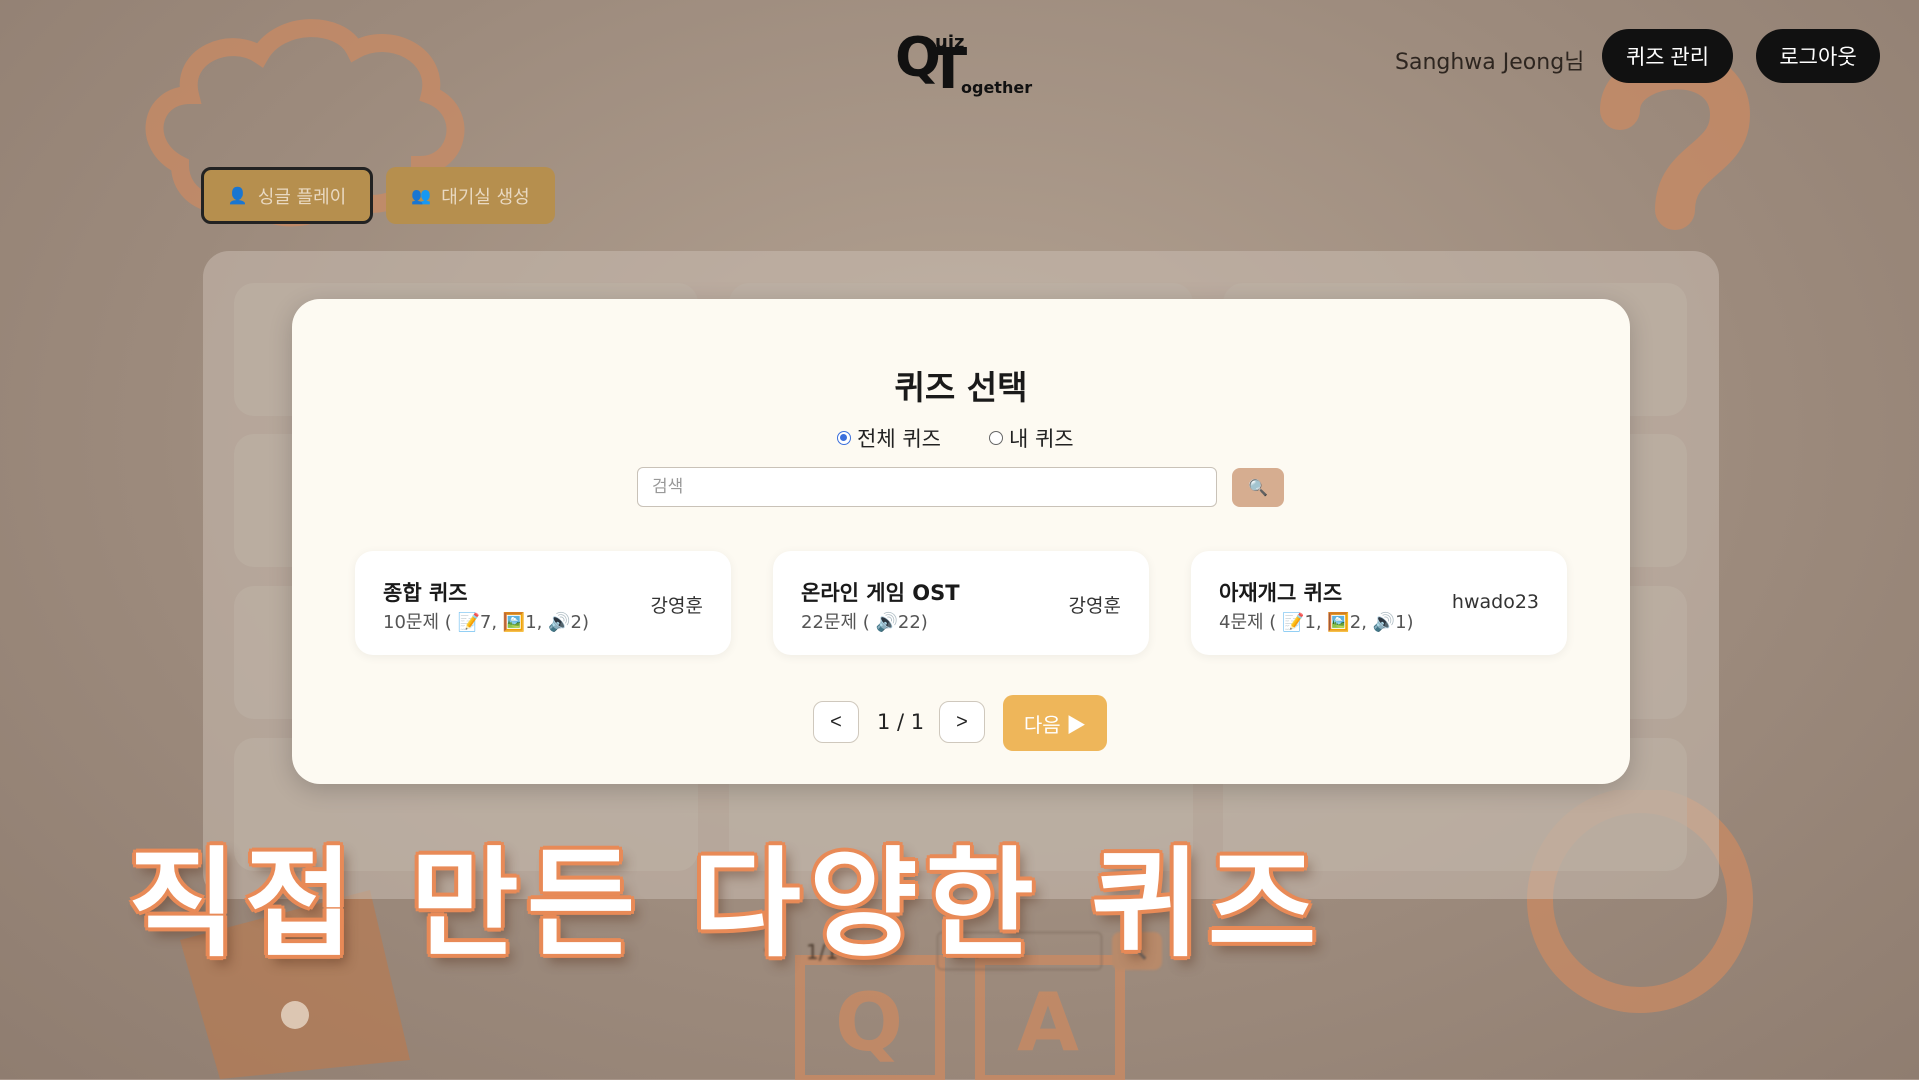 The height and width of the screenshot is (1080, 1919). Describe the element at coordinates (901, 722) in the screenshot. I see `page-indicator: 1 / 1` at that location.